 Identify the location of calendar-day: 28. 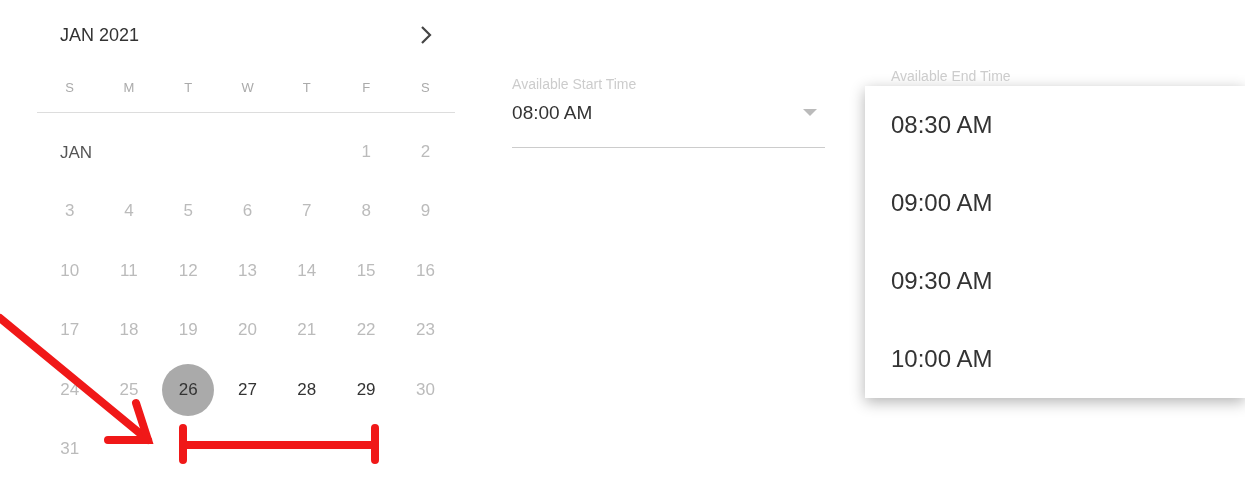
(306, 389).